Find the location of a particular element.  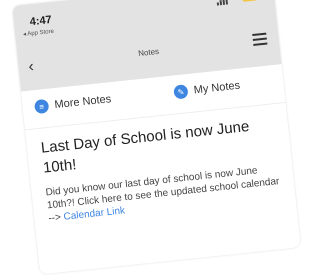

wifi-icon: ◠ is located at coordinates (235, 2).